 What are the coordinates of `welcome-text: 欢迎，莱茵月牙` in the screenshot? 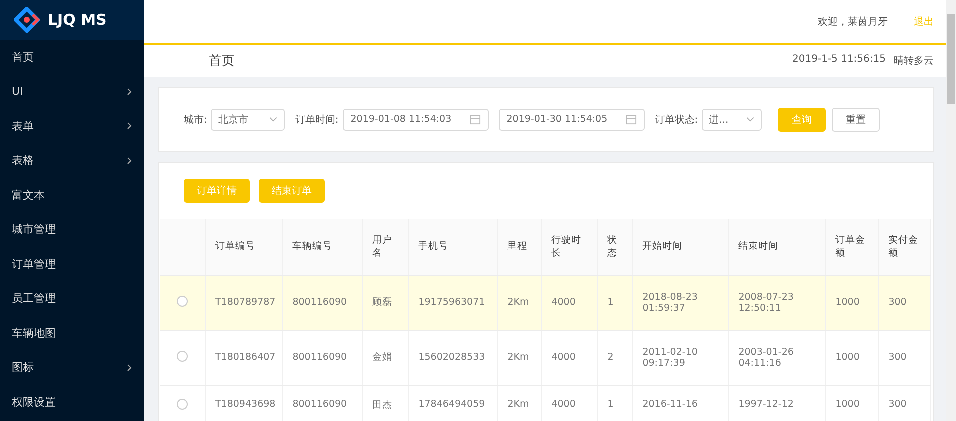 It's located at (853, 22).